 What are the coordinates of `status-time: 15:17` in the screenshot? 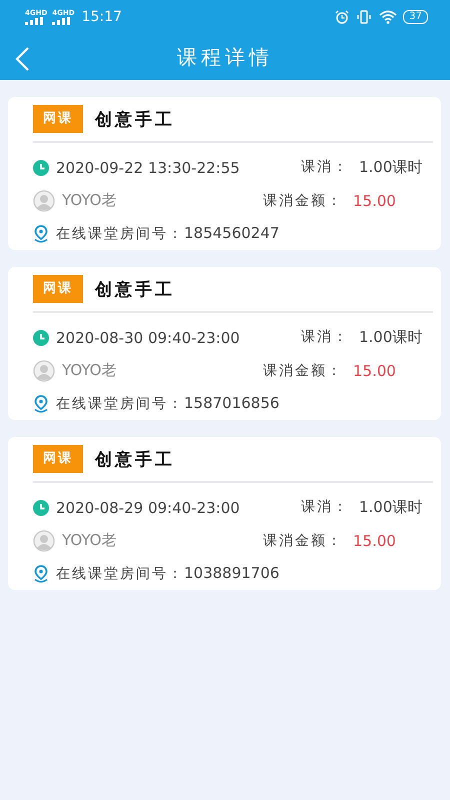 It's located at (102, 17).